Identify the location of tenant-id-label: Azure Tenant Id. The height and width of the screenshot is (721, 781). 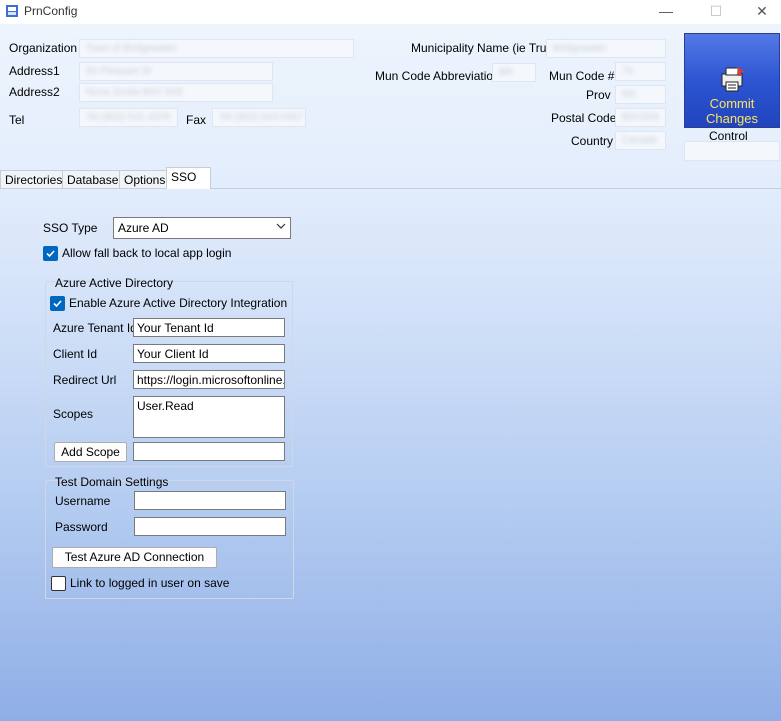
(95, 328).